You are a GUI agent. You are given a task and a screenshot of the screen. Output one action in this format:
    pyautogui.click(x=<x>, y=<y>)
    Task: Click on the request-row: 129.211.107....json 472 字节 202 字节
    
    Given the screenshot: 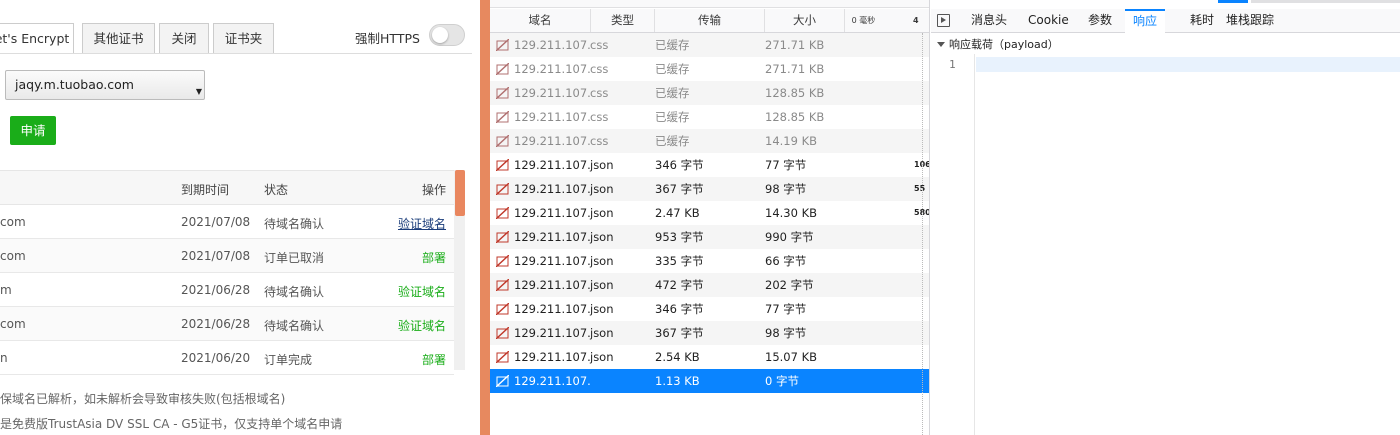 What is the action you would take?
    pyautogui.click(x=709, y=285)
    